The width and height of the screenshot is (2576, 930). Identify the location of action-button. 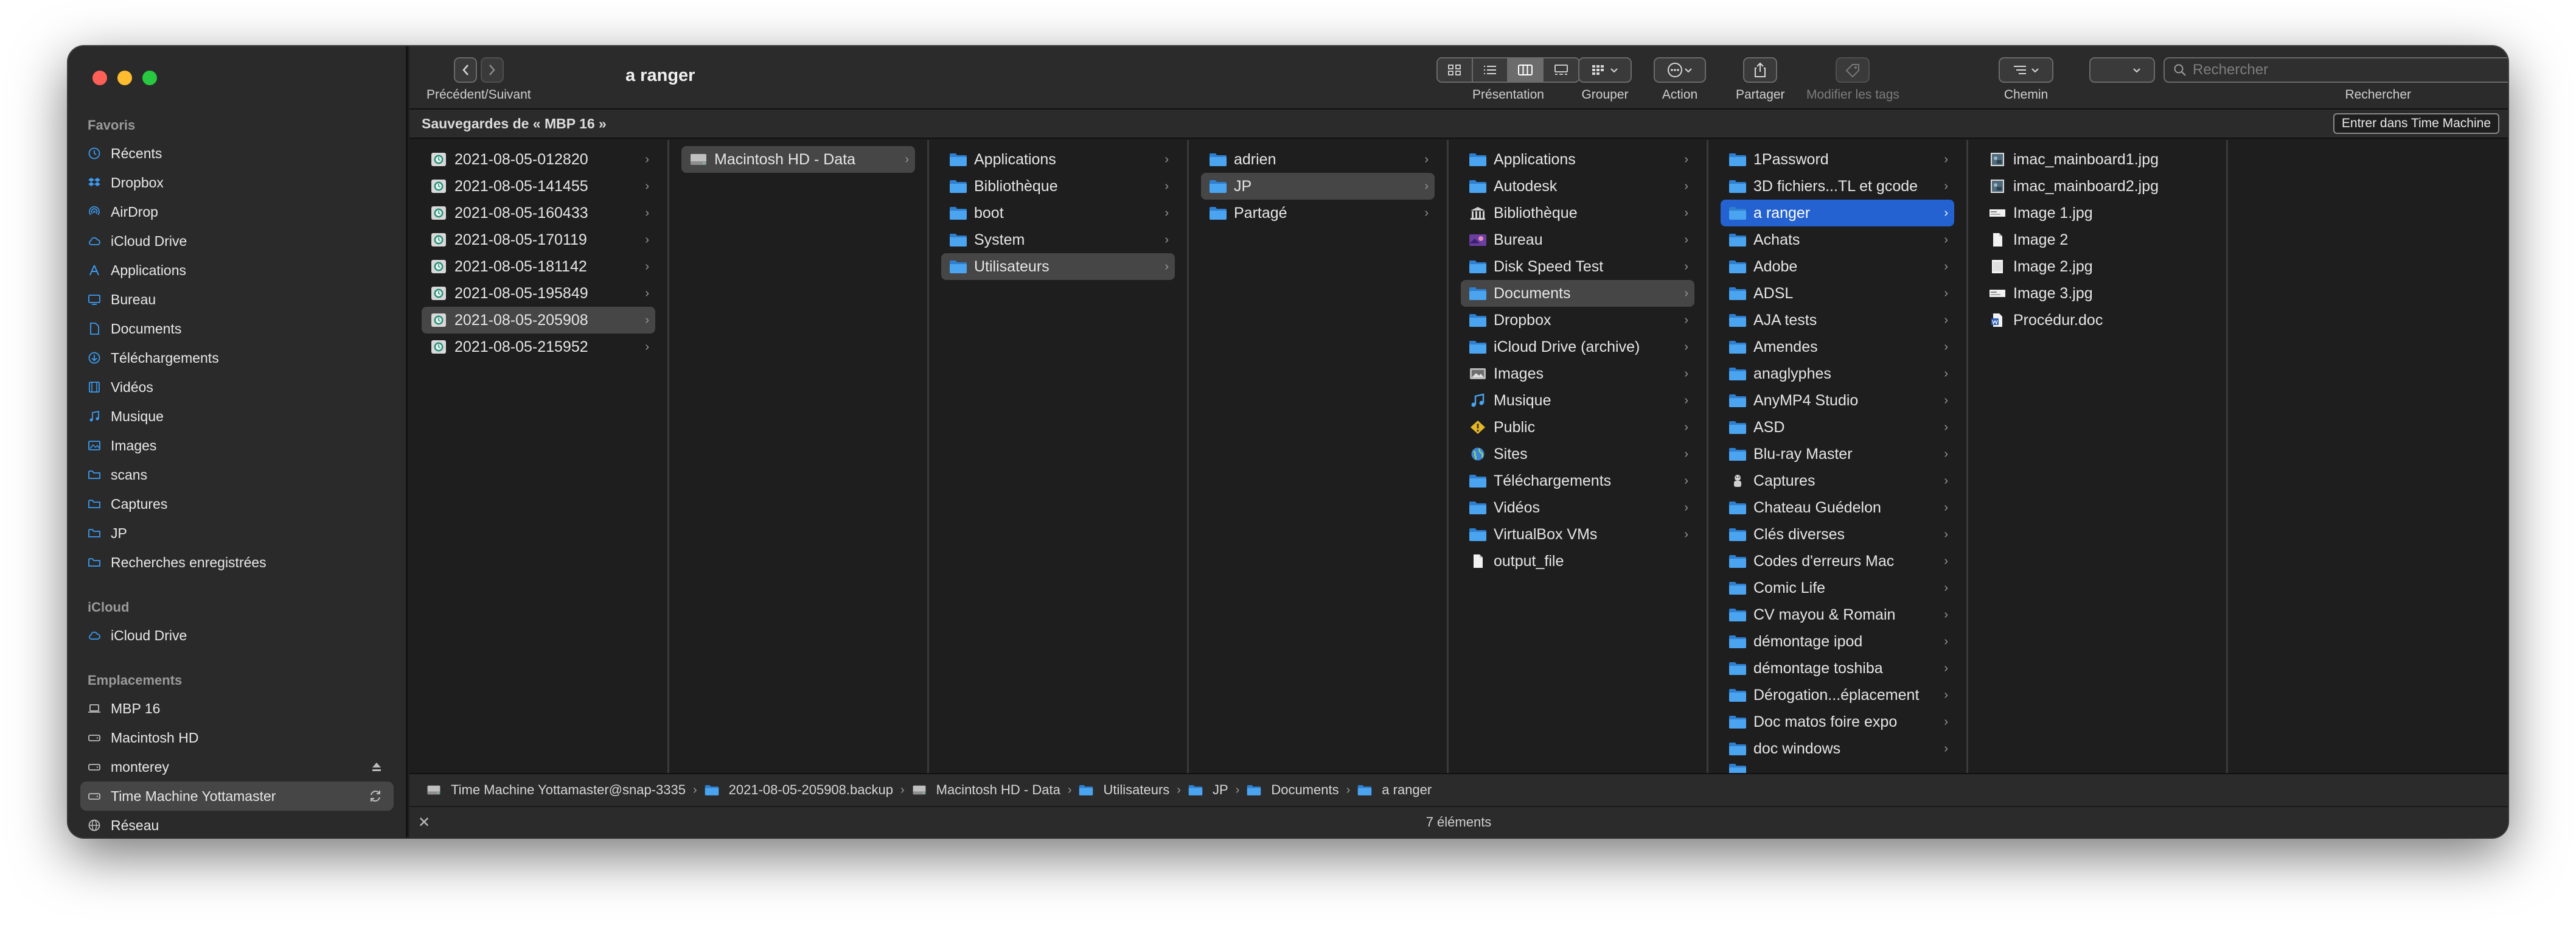
(1680, 70).